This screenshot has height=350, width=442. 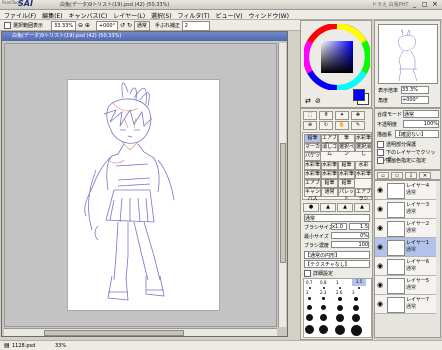 I want to click on brush-texture-select: 【テクスチャなし】, so click(x=337, y=264).